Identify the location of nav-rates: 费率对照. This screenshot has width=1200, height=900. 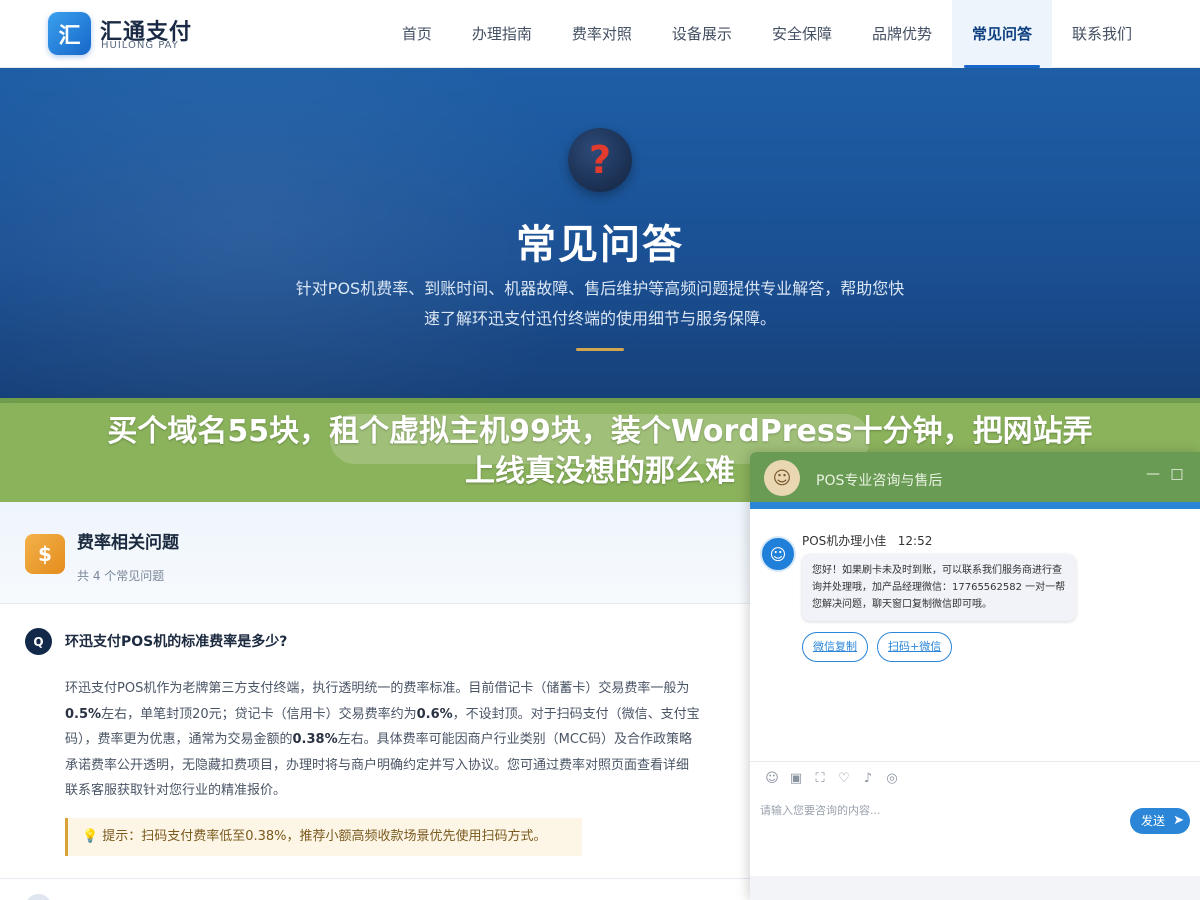
(602, 34).